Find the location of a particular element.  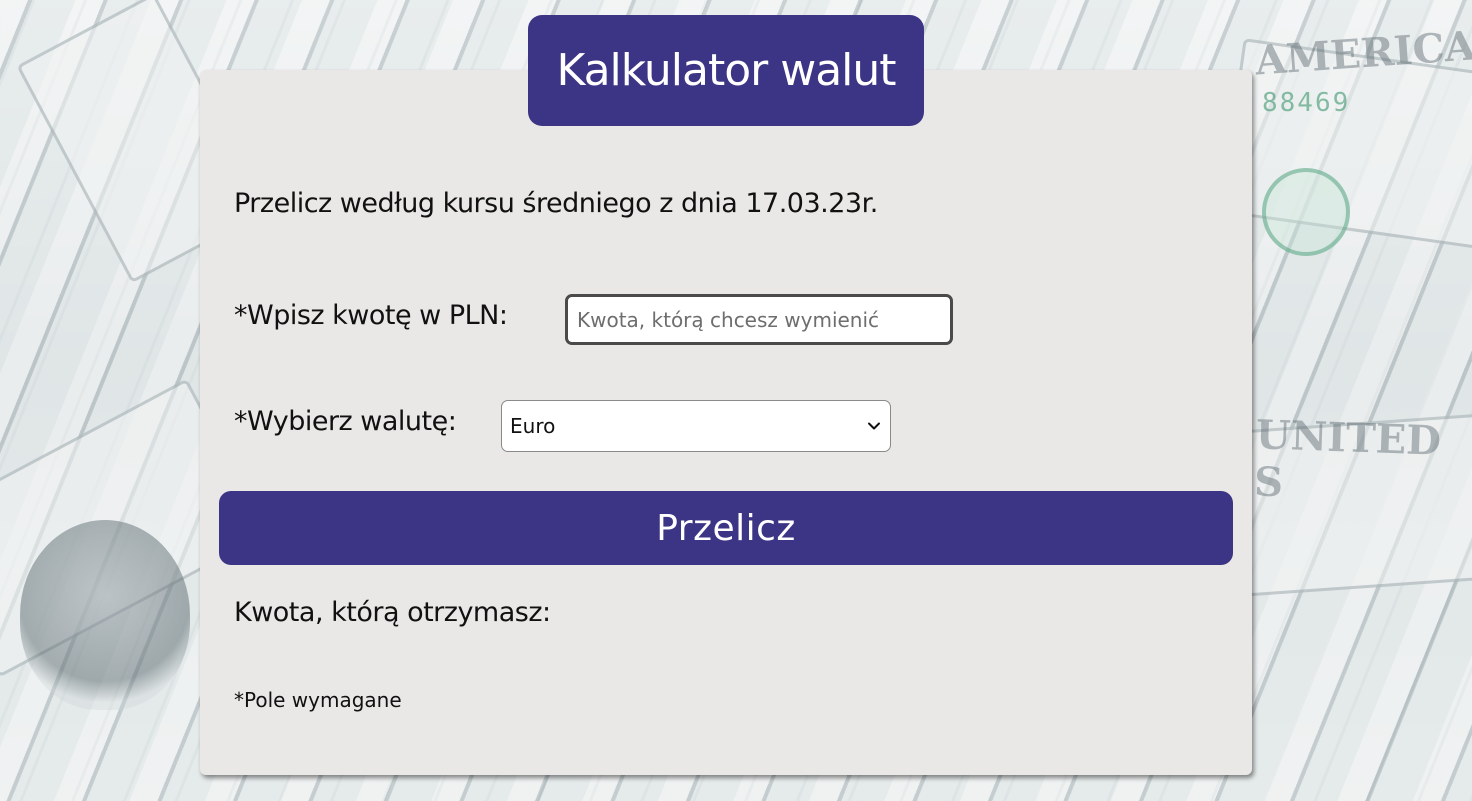

currency-select-value: Euro is located at coordinates (533, 426).